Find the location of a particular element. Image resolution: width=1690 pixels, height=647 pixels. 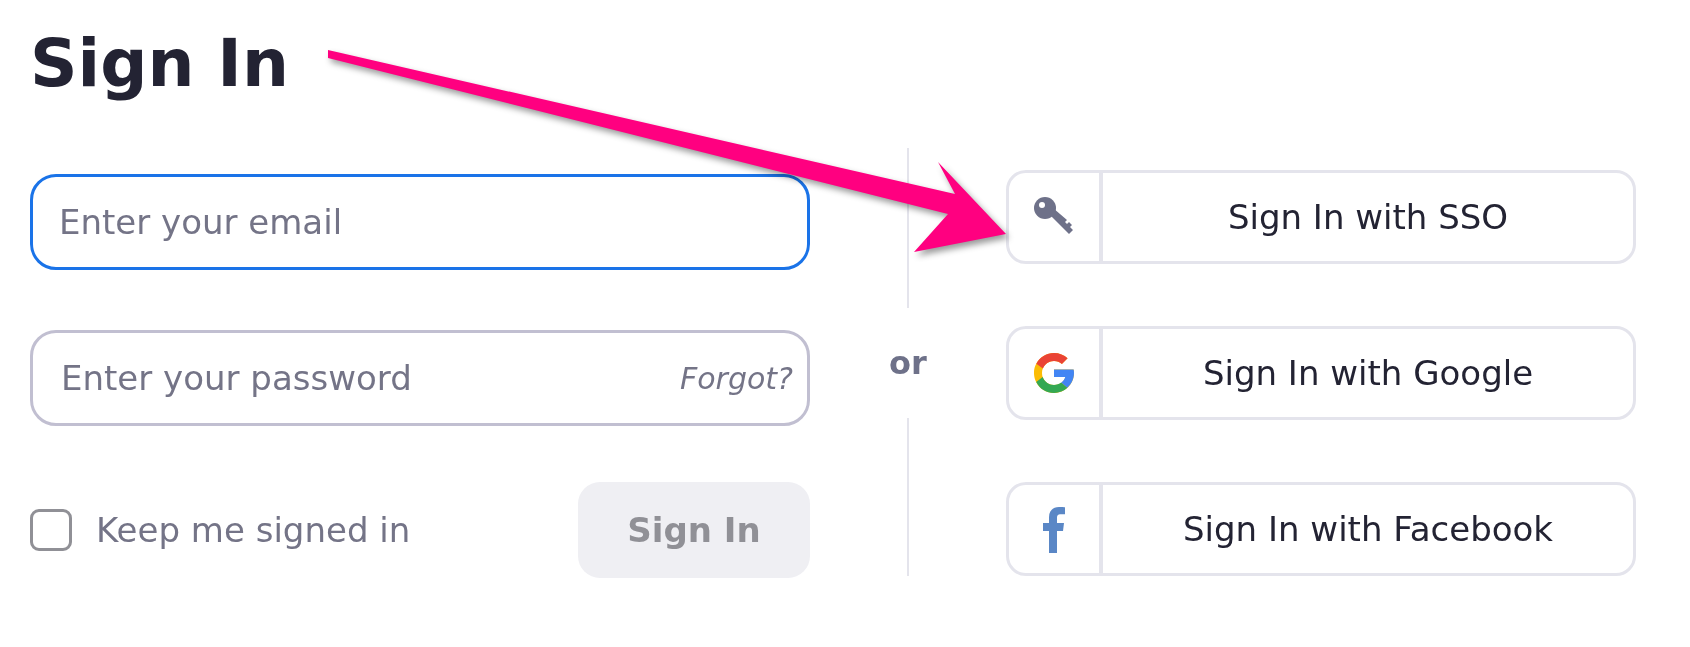

forgot-link: Forgot? is located at coordinates (736, 378).